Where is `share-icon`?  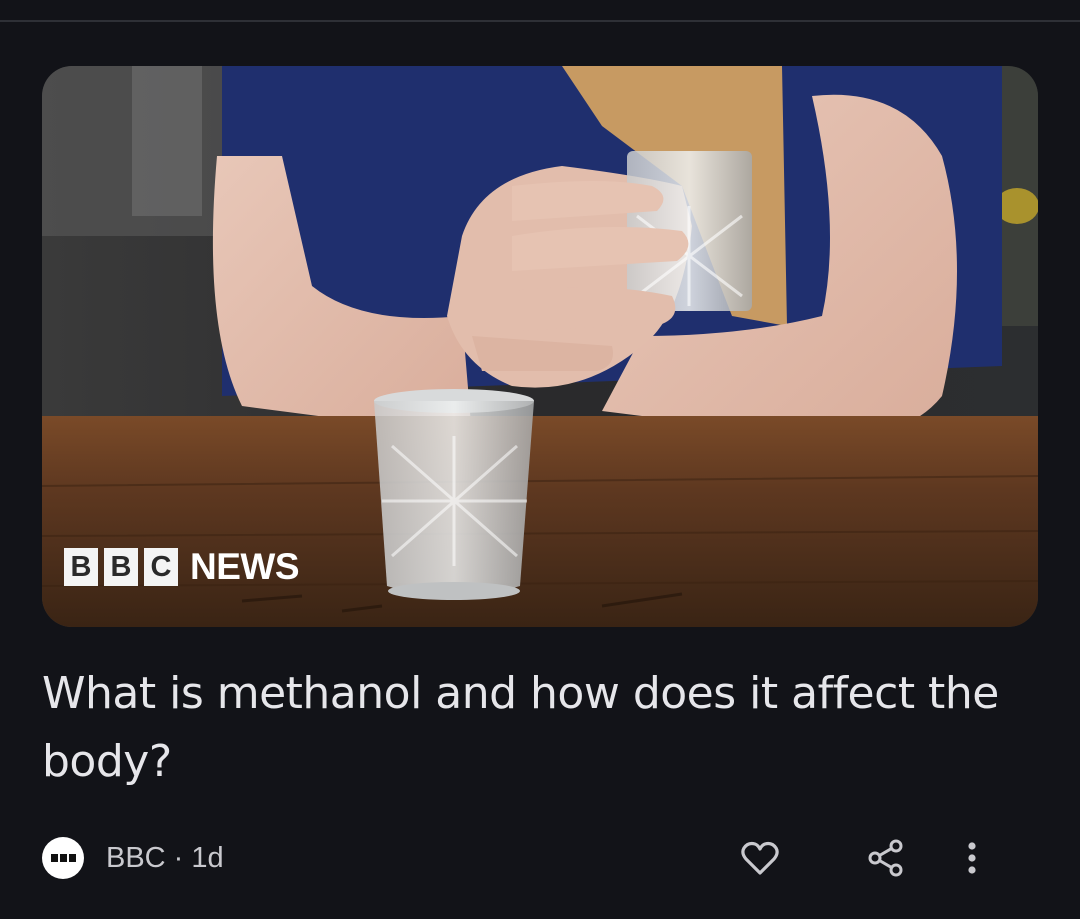
share-icon is located at coordinates (885, 858).